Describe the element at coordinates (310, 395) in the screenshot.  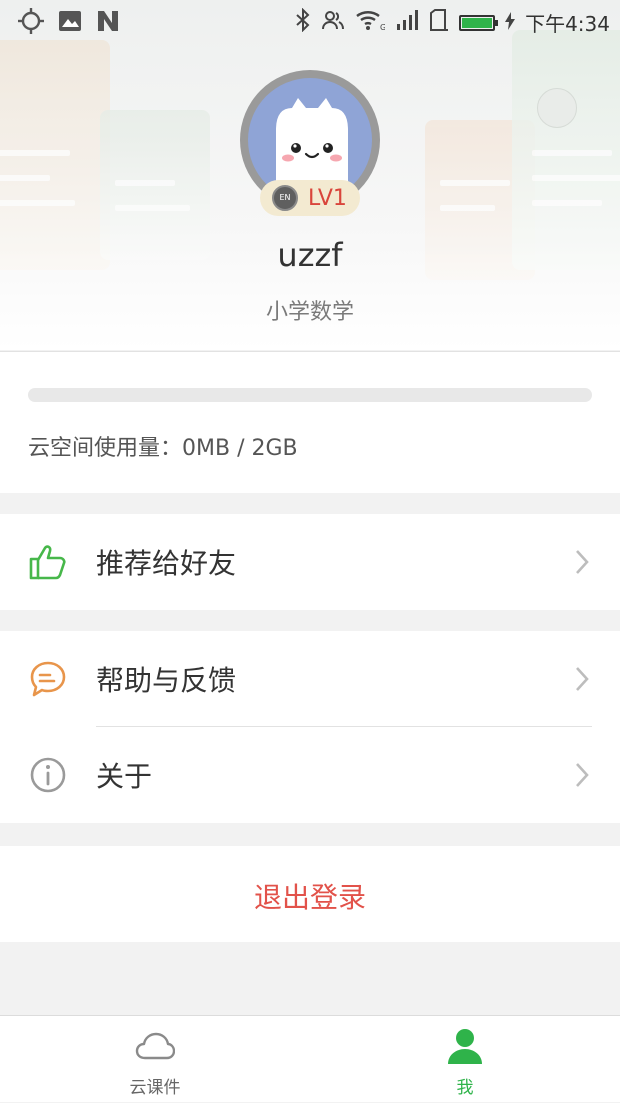
I see `storage-progress-bar` at that location.